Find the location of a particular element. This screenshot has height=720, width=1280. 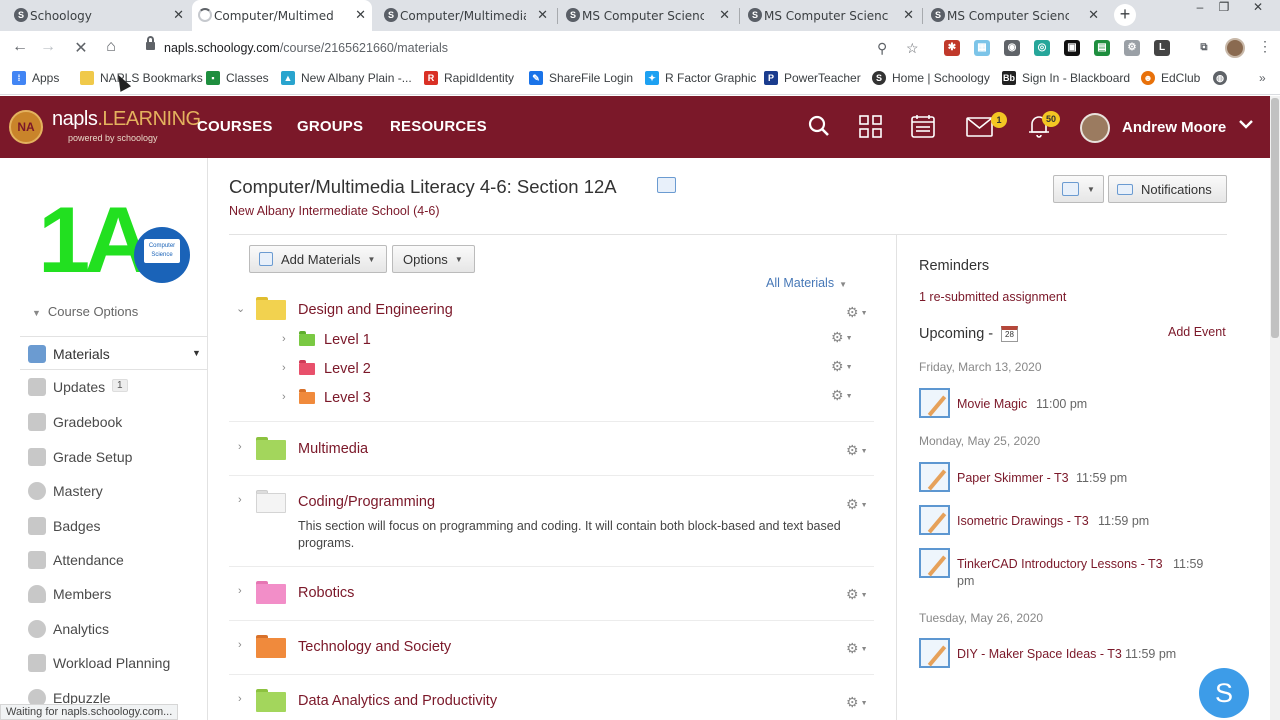

folder-title: Technology and Society is located at coordinates (374, 647).